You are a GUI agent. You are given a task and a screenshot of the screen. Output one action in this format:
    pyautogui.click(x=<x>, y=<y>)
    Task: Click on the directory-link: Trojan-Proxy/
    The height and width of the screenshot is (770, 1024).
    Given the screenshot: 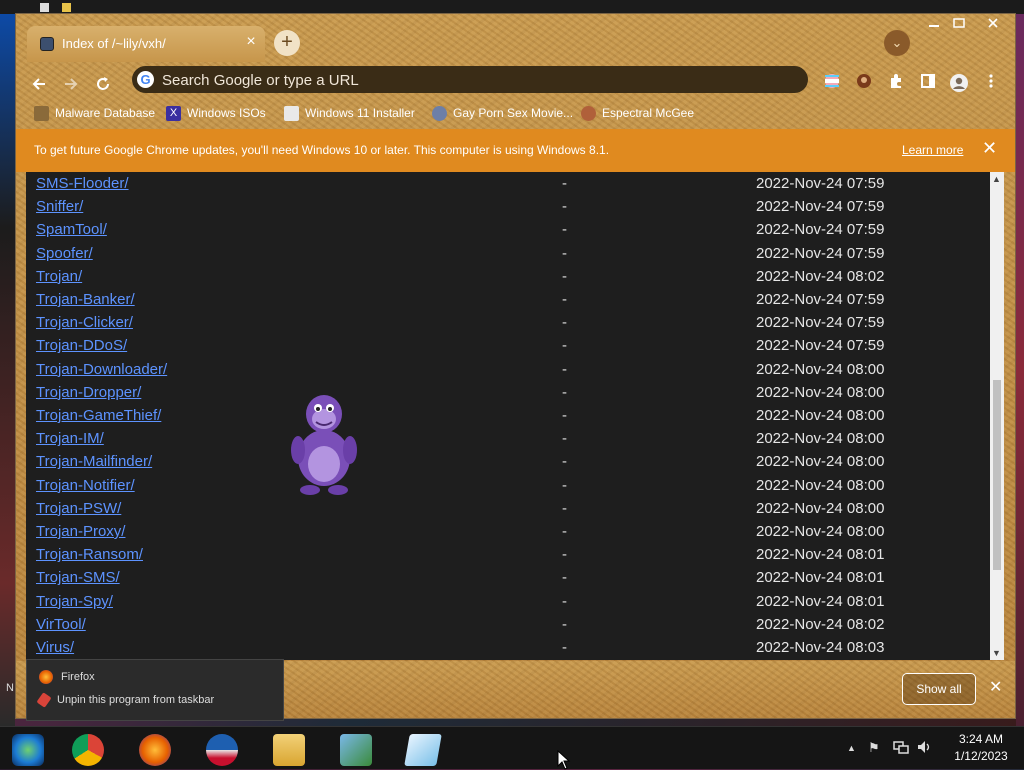 What is the action you would take?
    pyautogui.click(x=80, y=531)
    